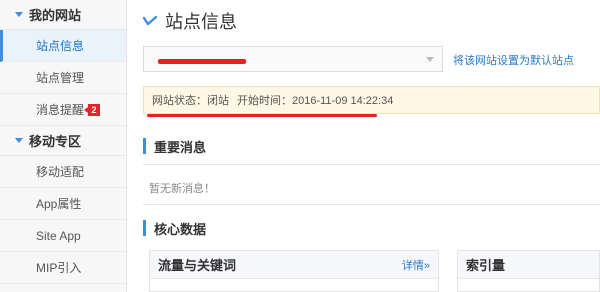 Image resolution: width=600 pixels, height=292 pixels. I want to click on section-important-messages: 重要消息, so click(174, 146).